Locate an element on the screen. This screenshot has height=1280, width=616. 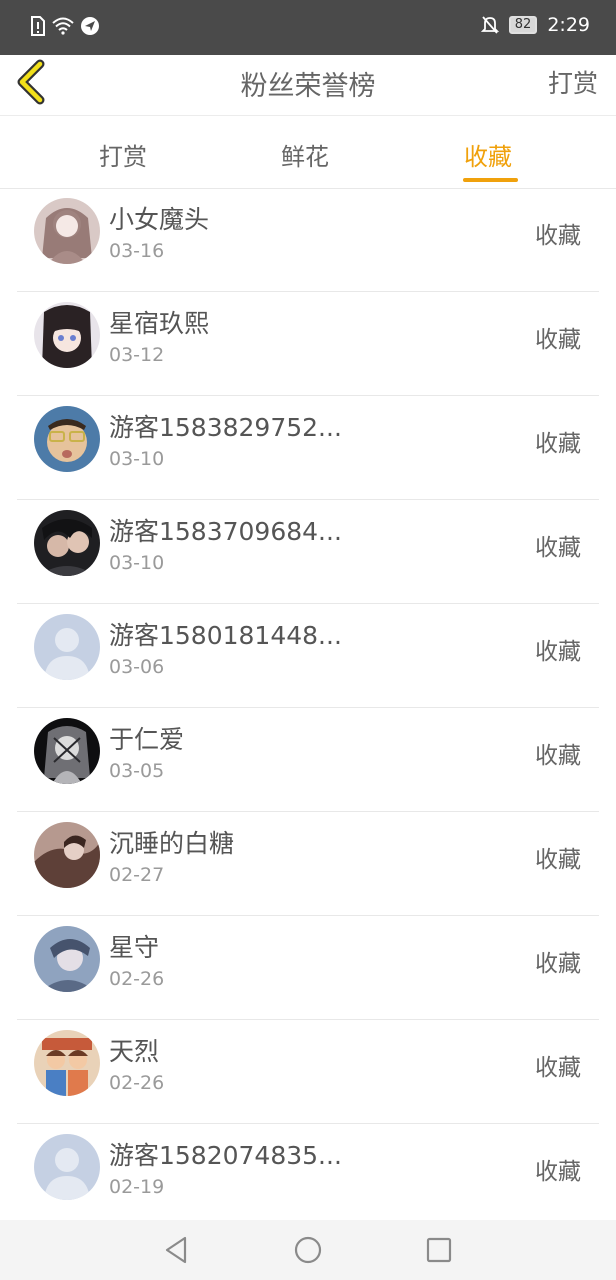
list-item: 游客1582074835... 02-19 收藏 is located at coordinates (308, 1176).